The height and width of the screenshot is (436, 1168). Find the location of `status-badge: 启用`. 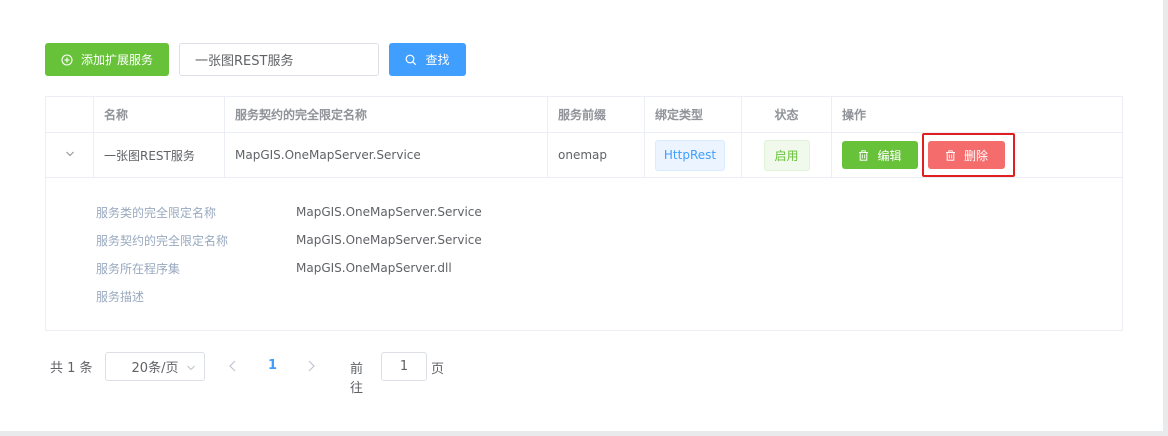

status-badge: 启用 is located at coordinates (786, 155).